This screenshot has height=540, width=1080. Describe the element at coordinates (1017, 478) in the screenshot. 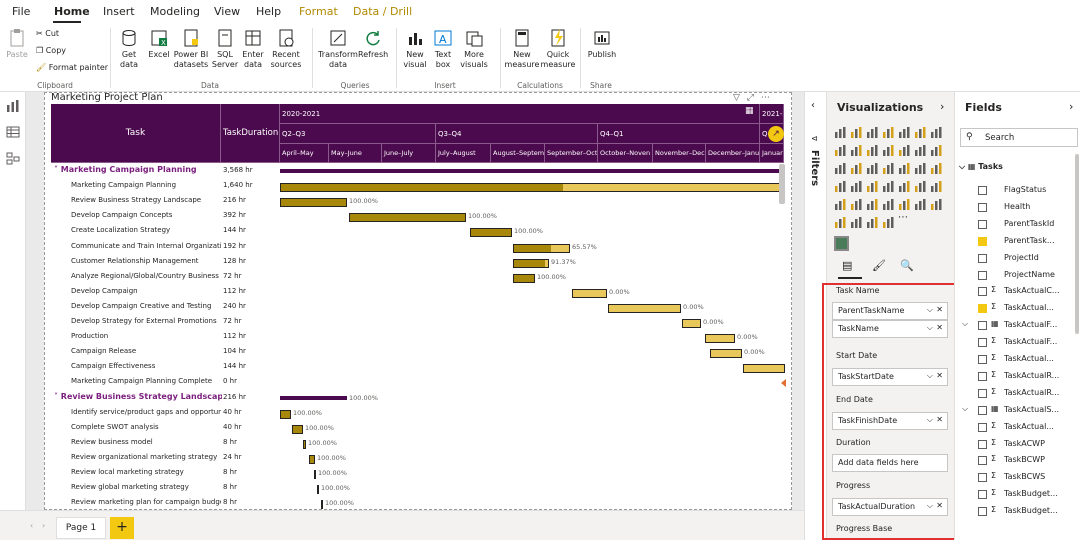

I see `field-item: Σ TaskBCWS` at that location.